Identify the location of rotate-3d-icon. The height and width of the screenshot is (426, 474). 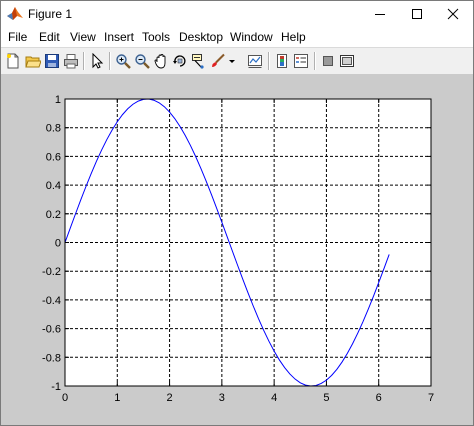
(179, 61).